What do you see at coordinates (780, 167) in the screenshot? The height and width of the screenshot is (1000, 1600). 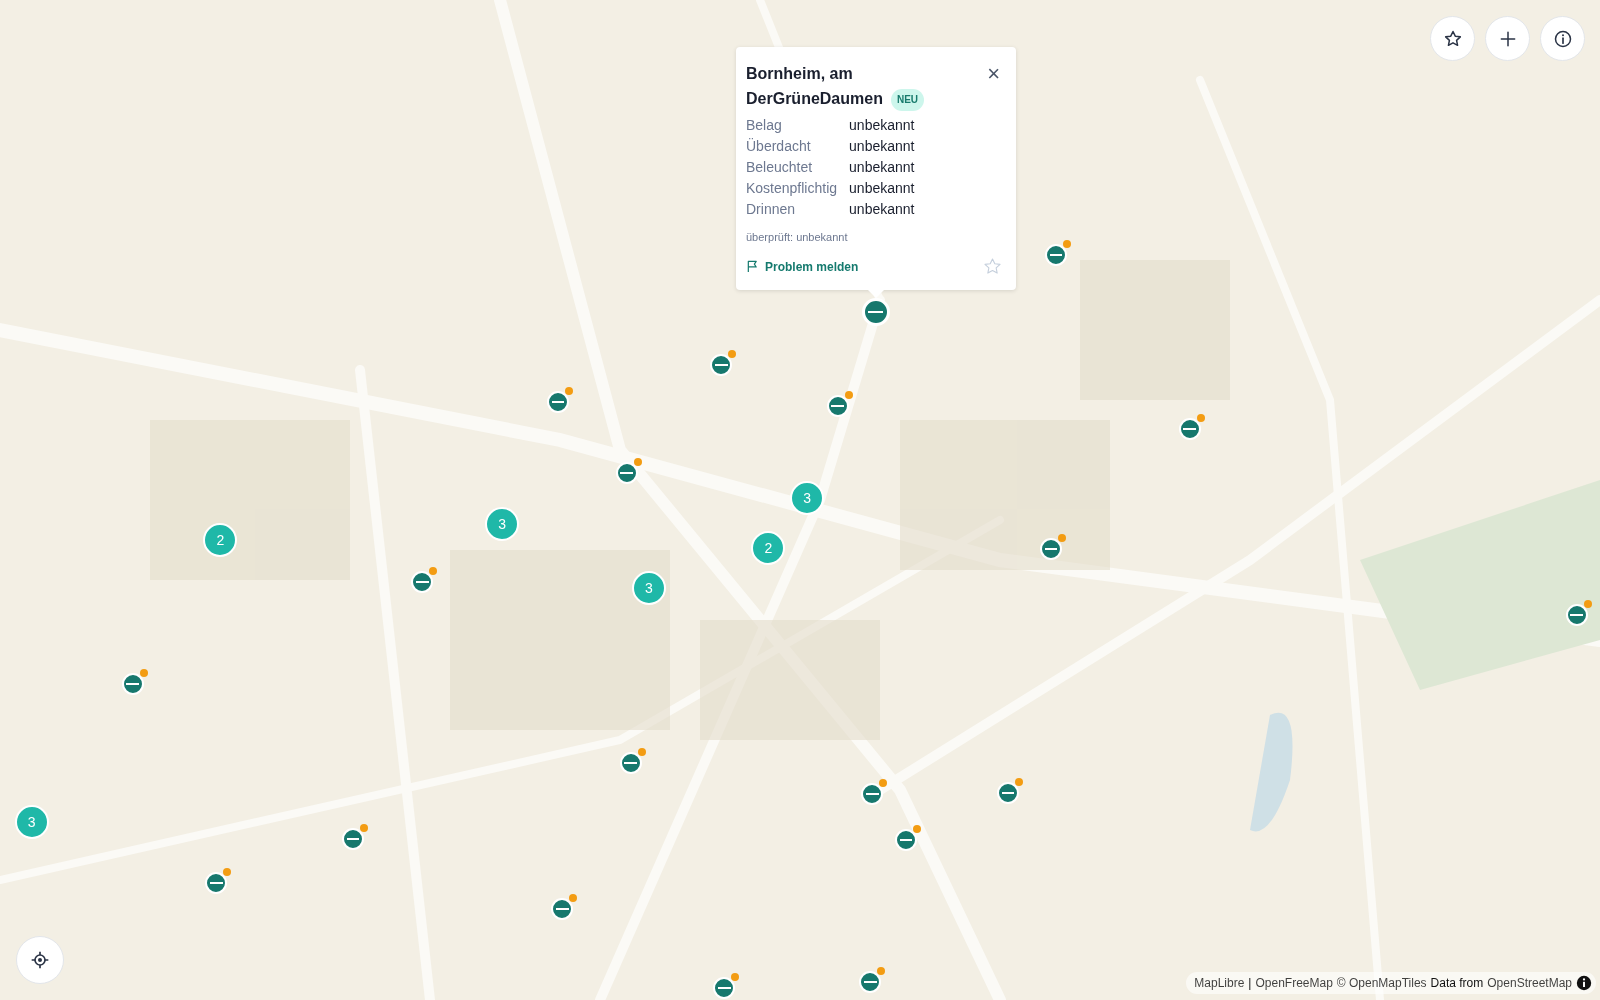 I see `property-label: Beleuchtet` at bounding box center [780, 167].